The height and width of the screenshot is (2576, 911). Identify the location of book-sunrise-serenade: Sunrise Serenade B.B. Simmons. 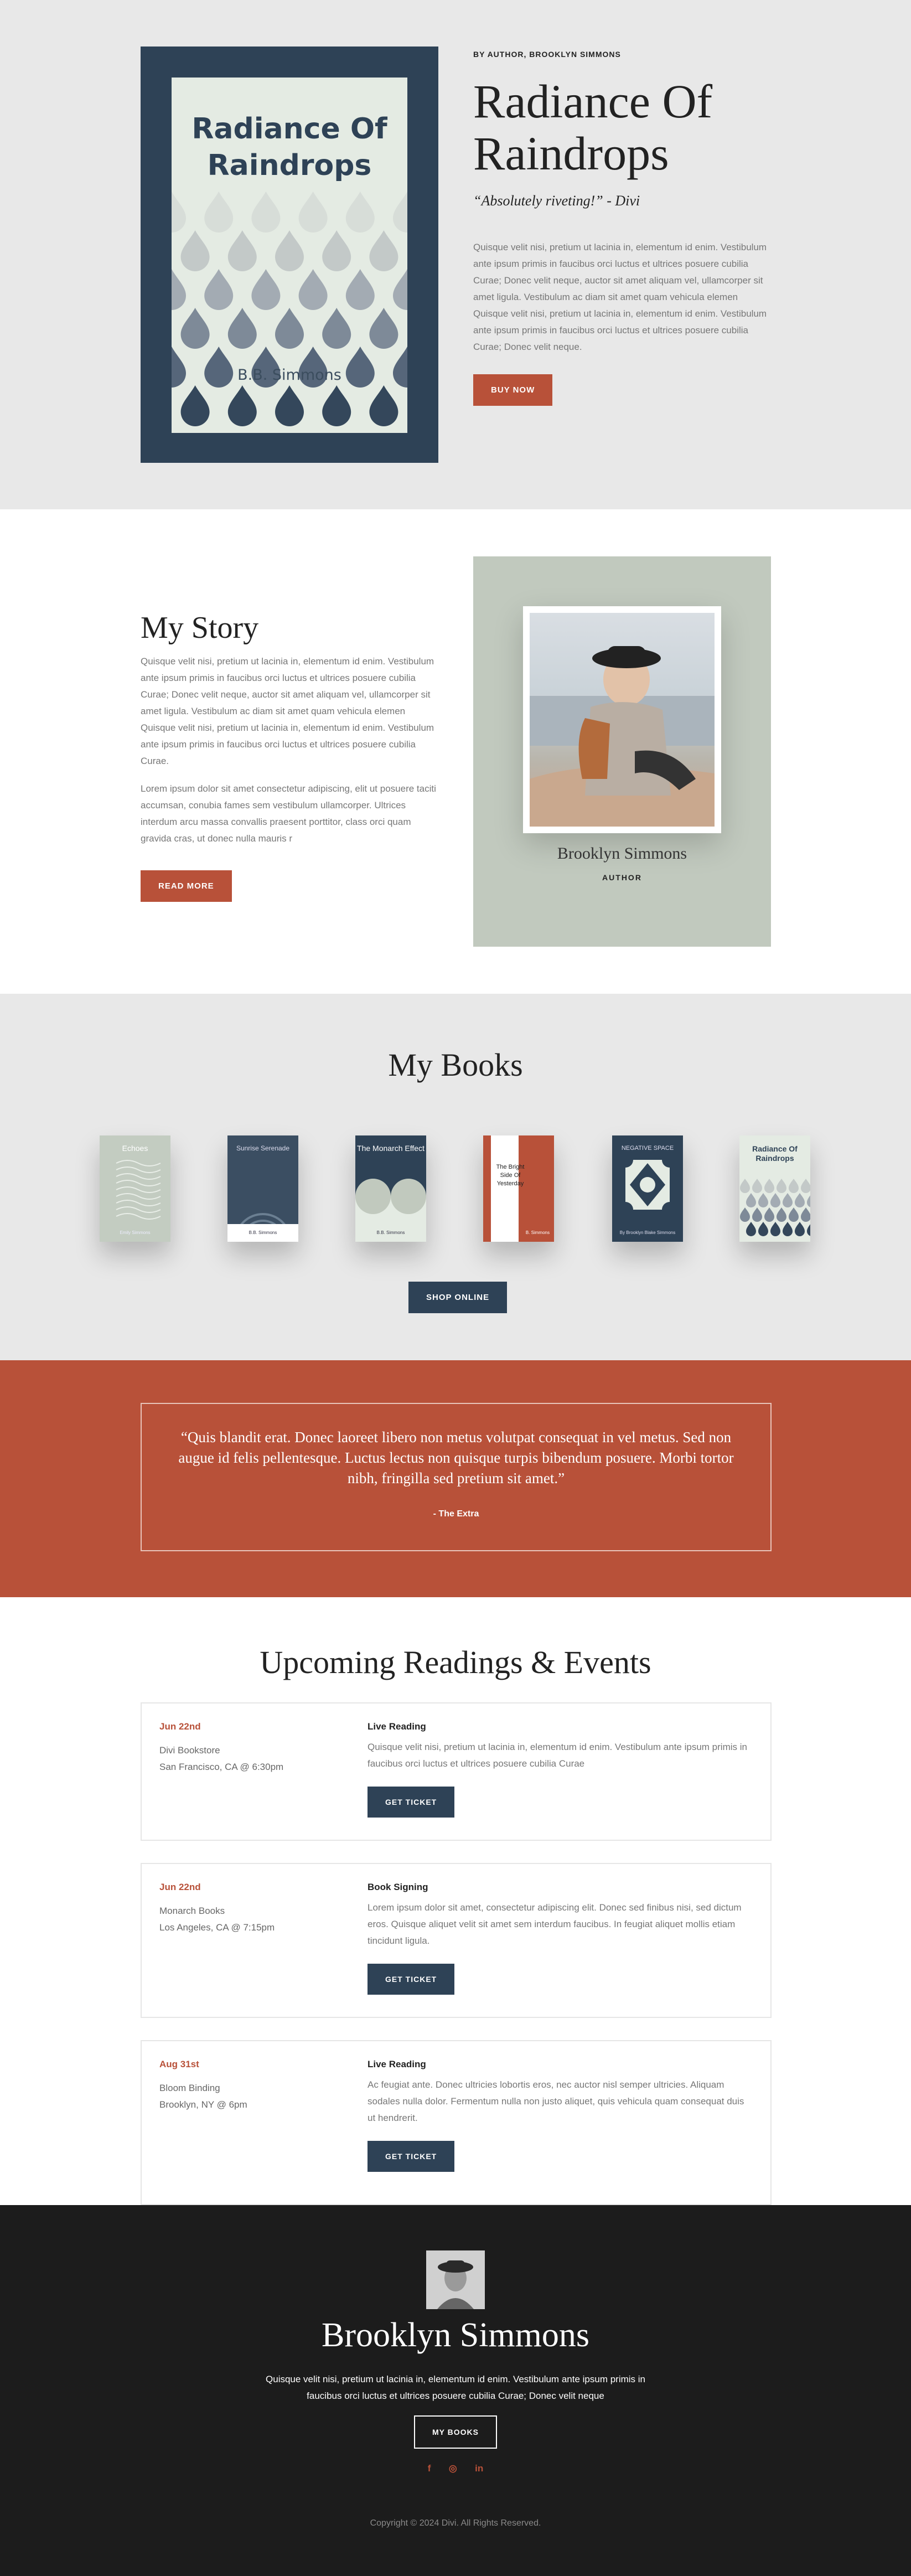
(262, 1188).